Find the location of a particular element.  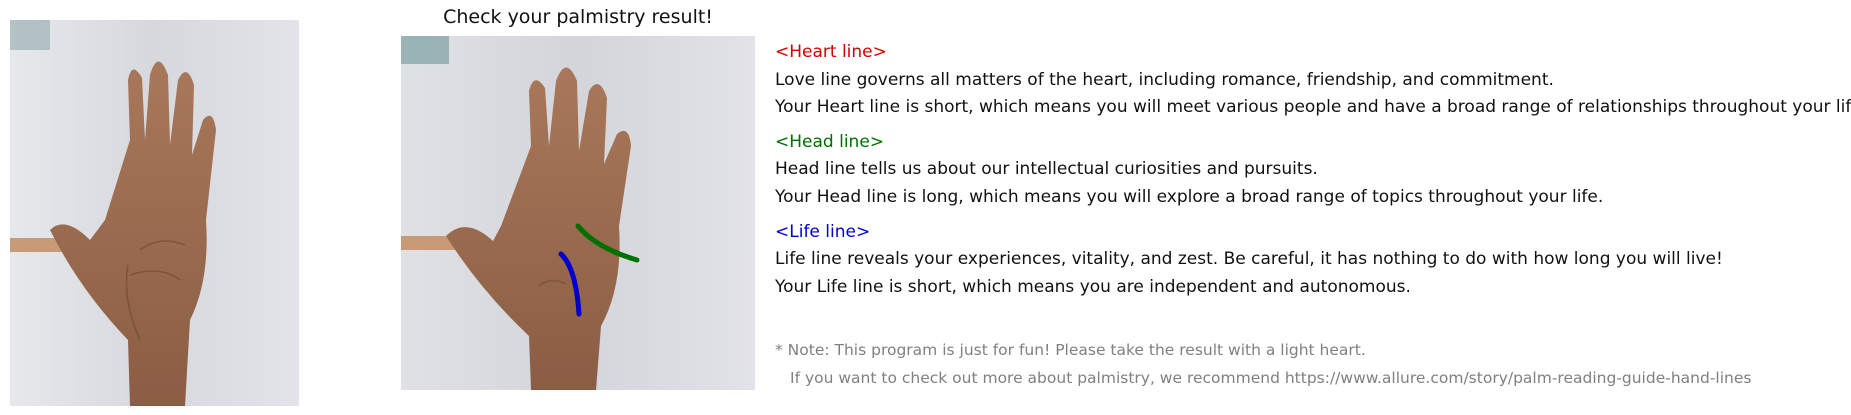

palm-photo-original is located at coordinates (154, 213).